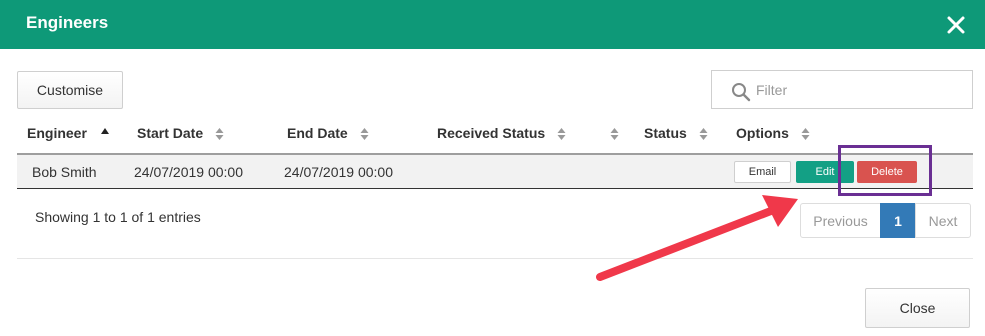  What do you see at coordinates (665, 133) in the screenshot?
I see `column-label: Status` at bounding box center [665, 133].